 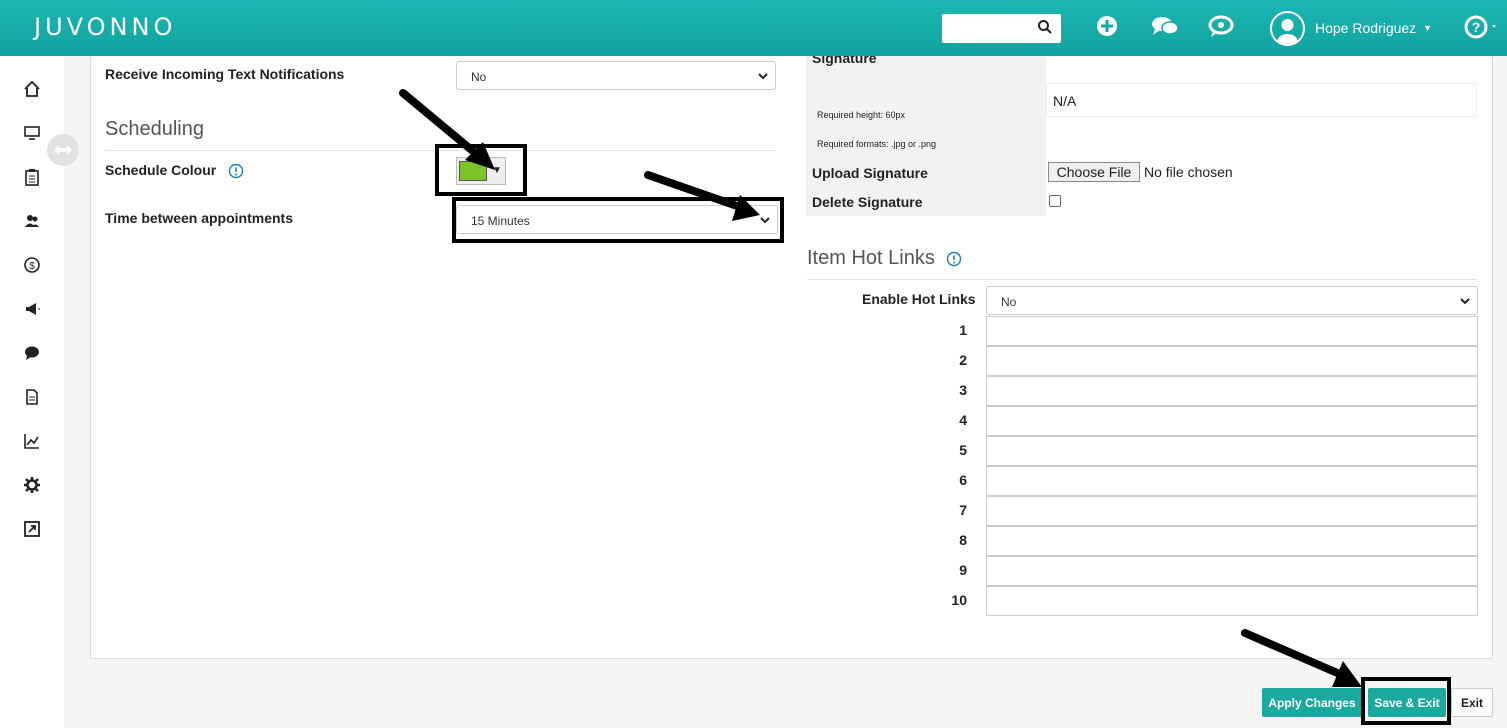 I want to click on user-name: Hope Rodriguez, so click(x=1365, y=28).